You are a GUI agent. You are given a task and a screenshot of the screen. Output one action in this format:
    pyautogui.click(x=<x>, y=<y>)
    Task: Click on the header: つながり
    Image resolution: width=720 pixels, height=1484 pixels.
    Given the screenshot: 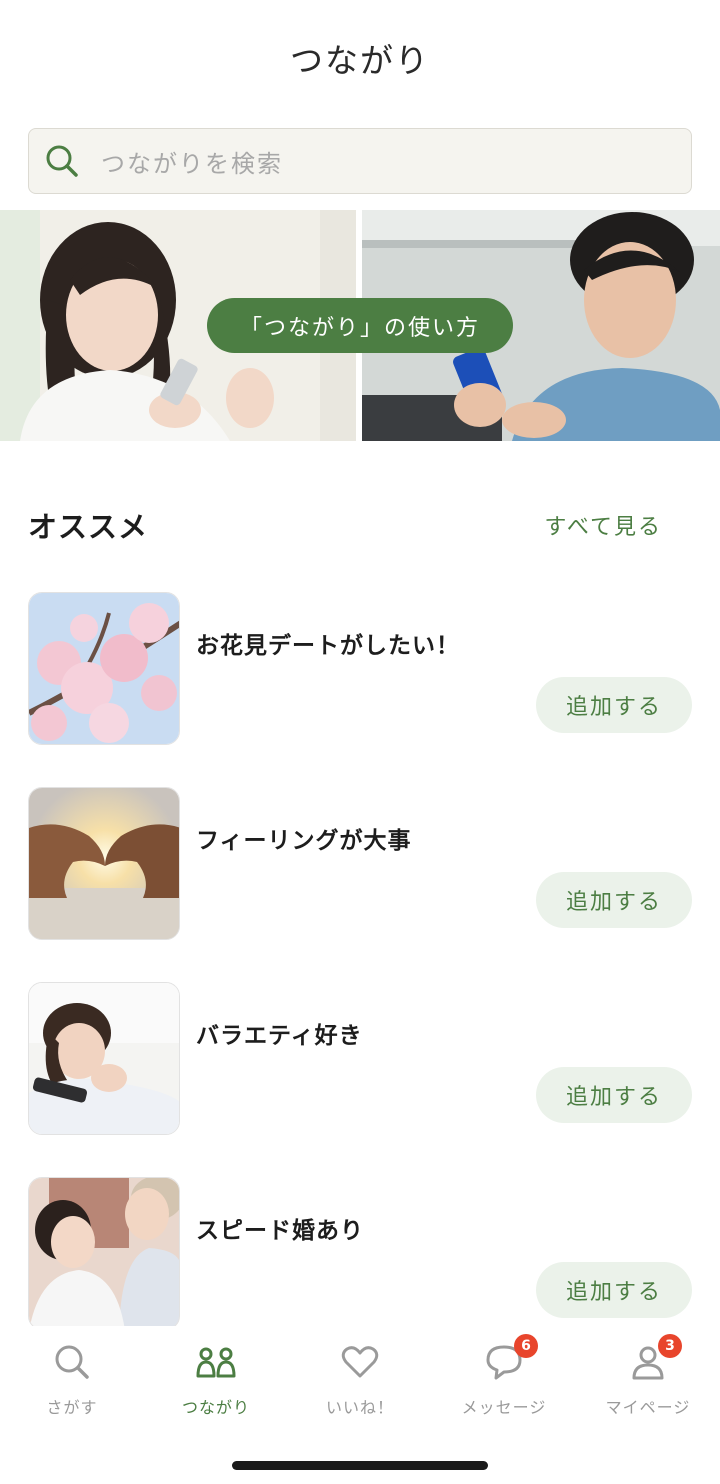 What is the action you would take?
    pyautogui.click(x=360, y=59)
    